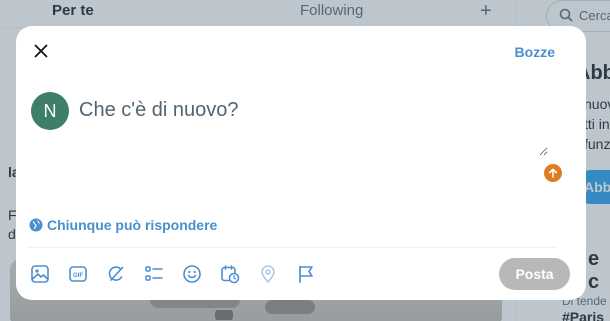 Image resolution: width=610 pixels, height=321 pixels. I want to click on arrow-up-icon, so click(552, 173).